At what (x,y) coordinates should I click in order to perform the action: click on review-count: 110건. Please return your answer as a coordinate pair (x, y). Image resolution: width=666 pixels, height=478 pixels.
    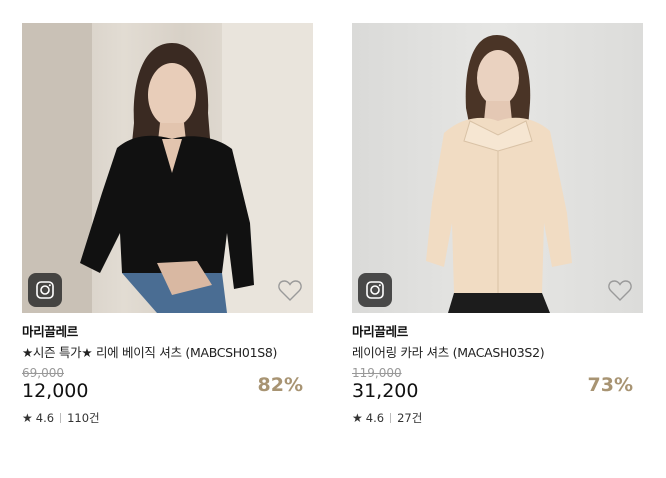
    Looking at the image, I should click on (83, 418).